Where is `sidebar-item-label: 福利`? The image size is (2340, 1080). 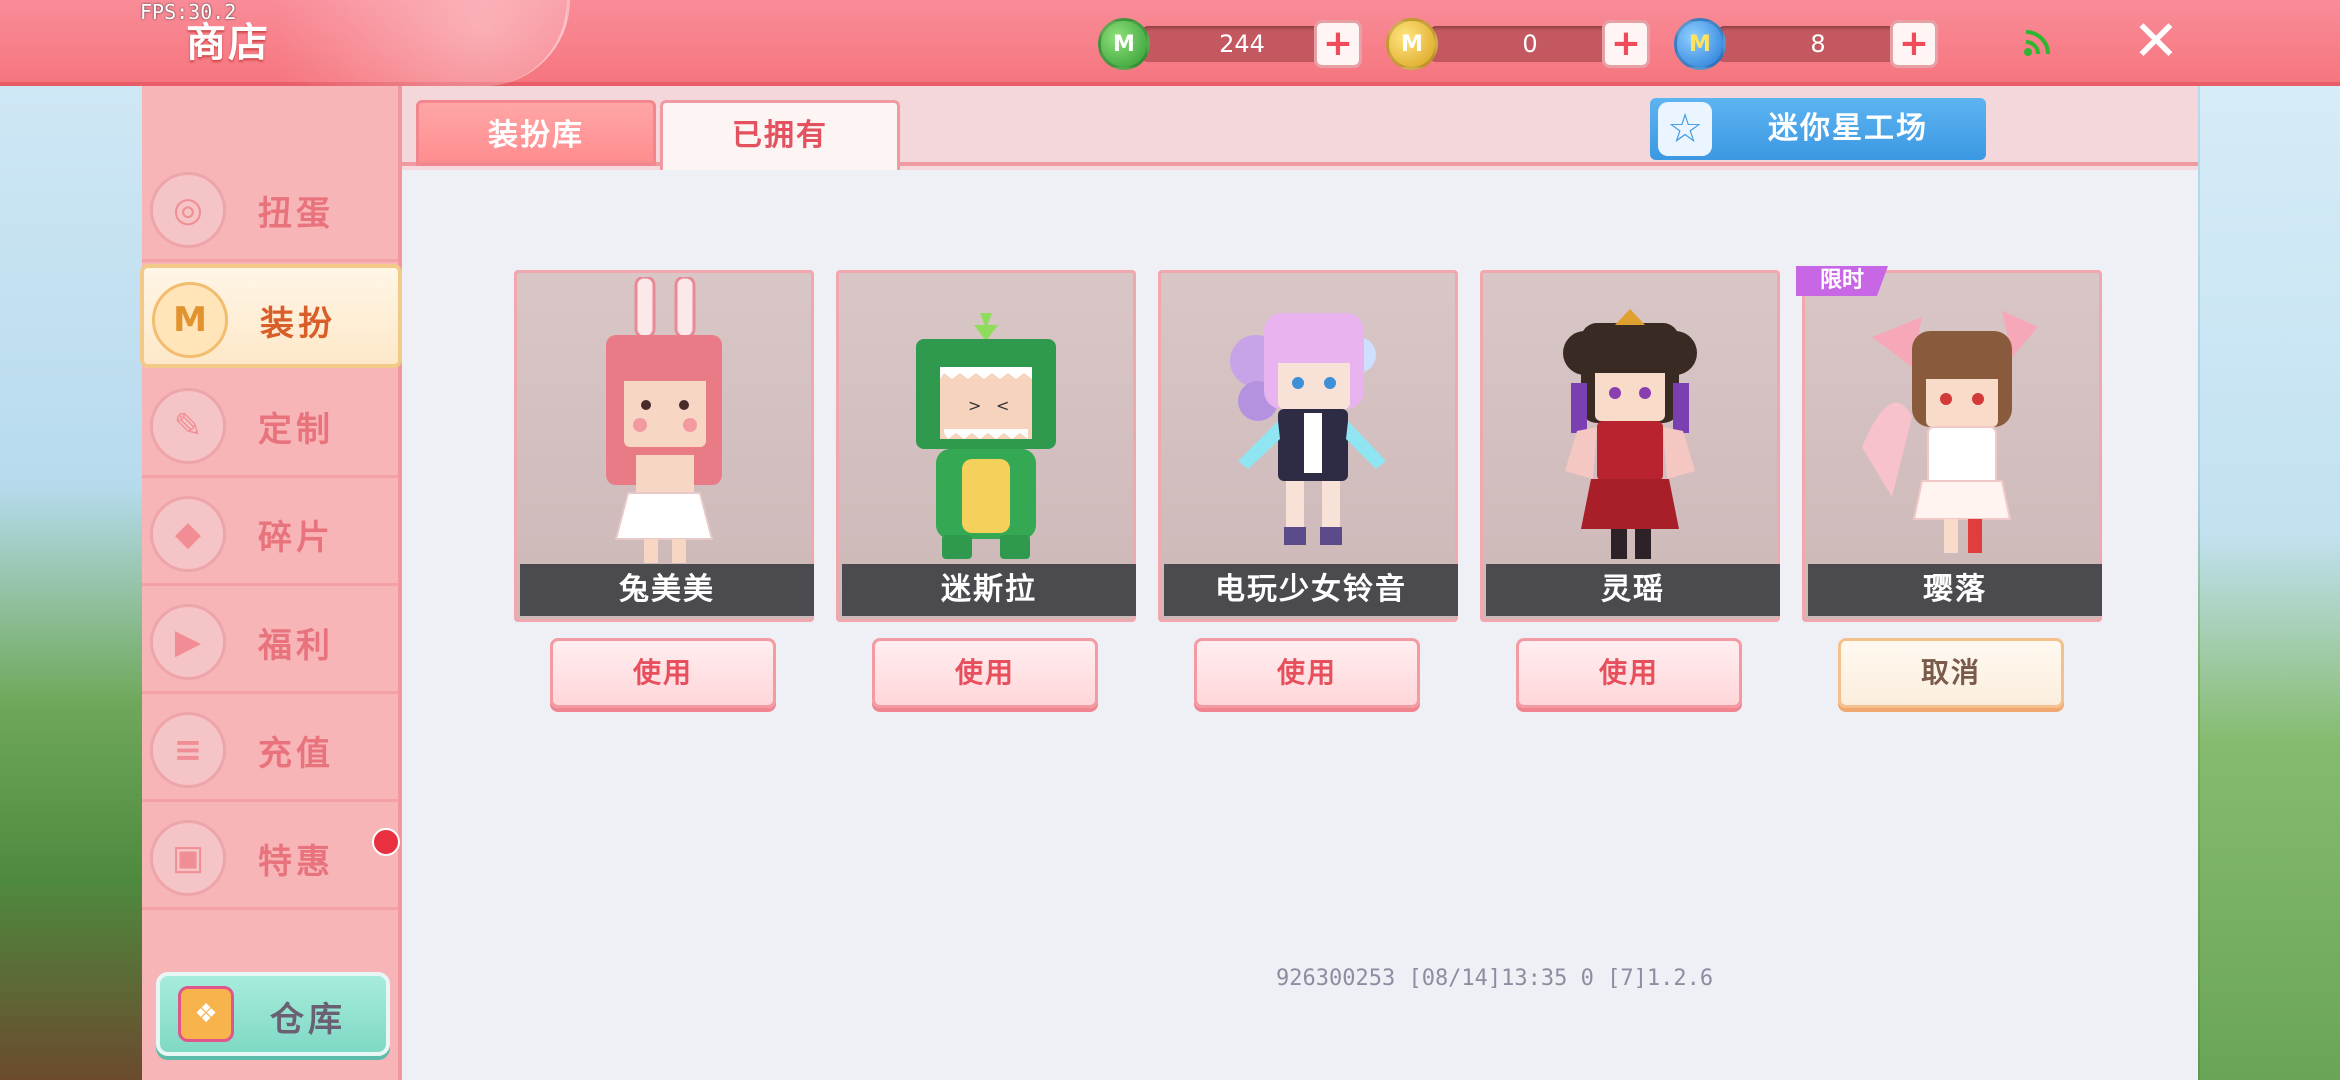
sidebar-item-label: 福利 is located at coordinates (296, 646).